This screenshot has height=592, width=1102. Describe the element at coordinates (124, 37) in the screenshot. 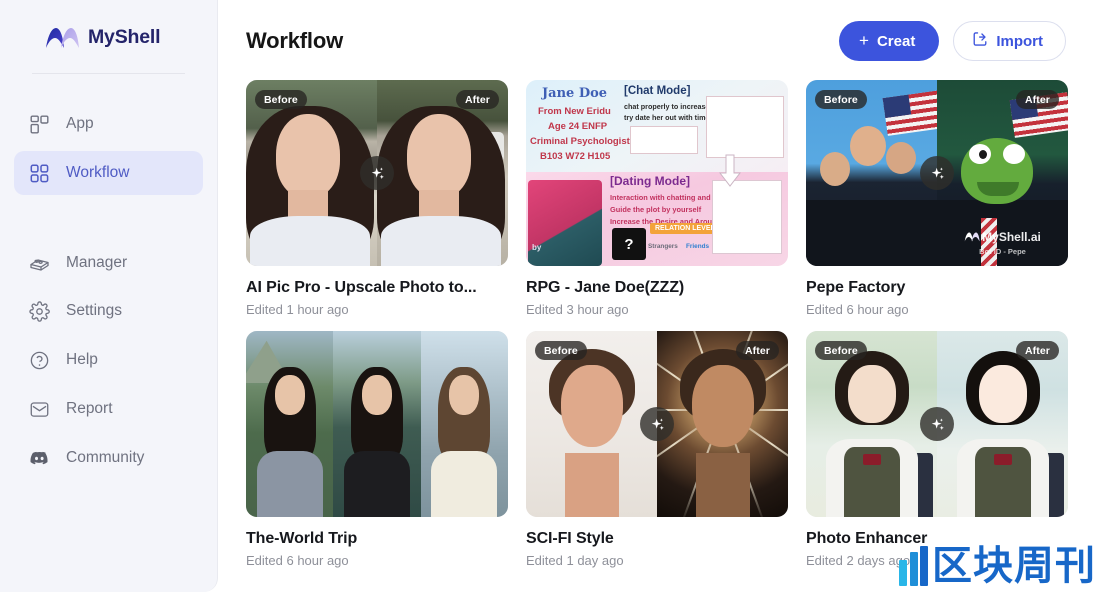

I see `brand-name: MyShell` at that location.